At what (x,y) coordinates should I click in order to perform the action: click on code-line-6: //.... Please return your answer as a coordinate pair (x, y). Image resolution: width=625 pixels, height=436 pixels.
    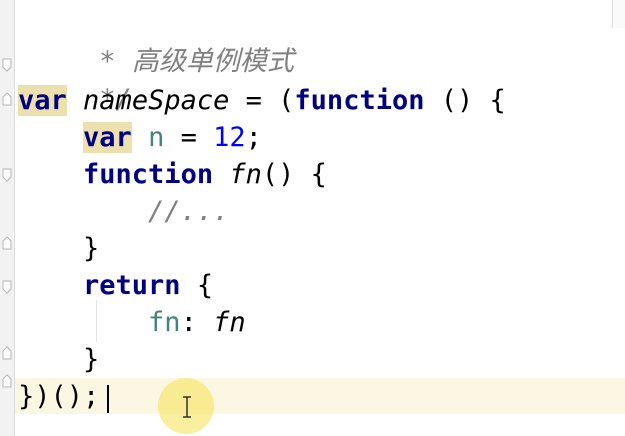
    Looking at the image, I should click on (123, 211).